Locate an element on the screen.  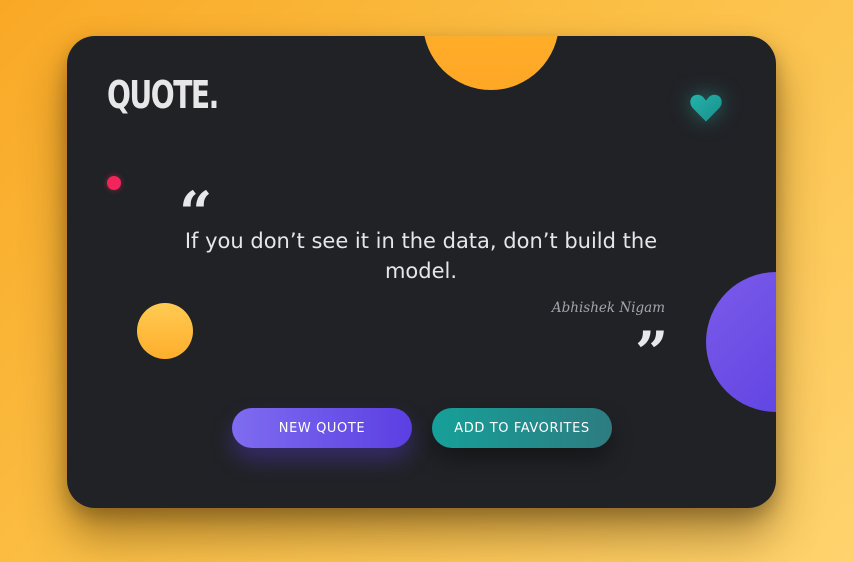
new-quote-button: NEW QUOTE is located at coordinates (322, 428).